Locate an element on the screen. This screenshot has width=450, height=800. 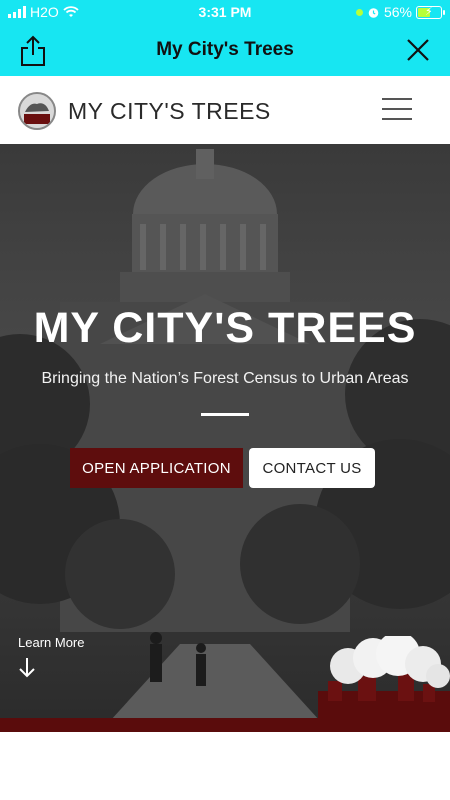
site-header: MY CITY'S TREES is located at coordinates (225, 110).